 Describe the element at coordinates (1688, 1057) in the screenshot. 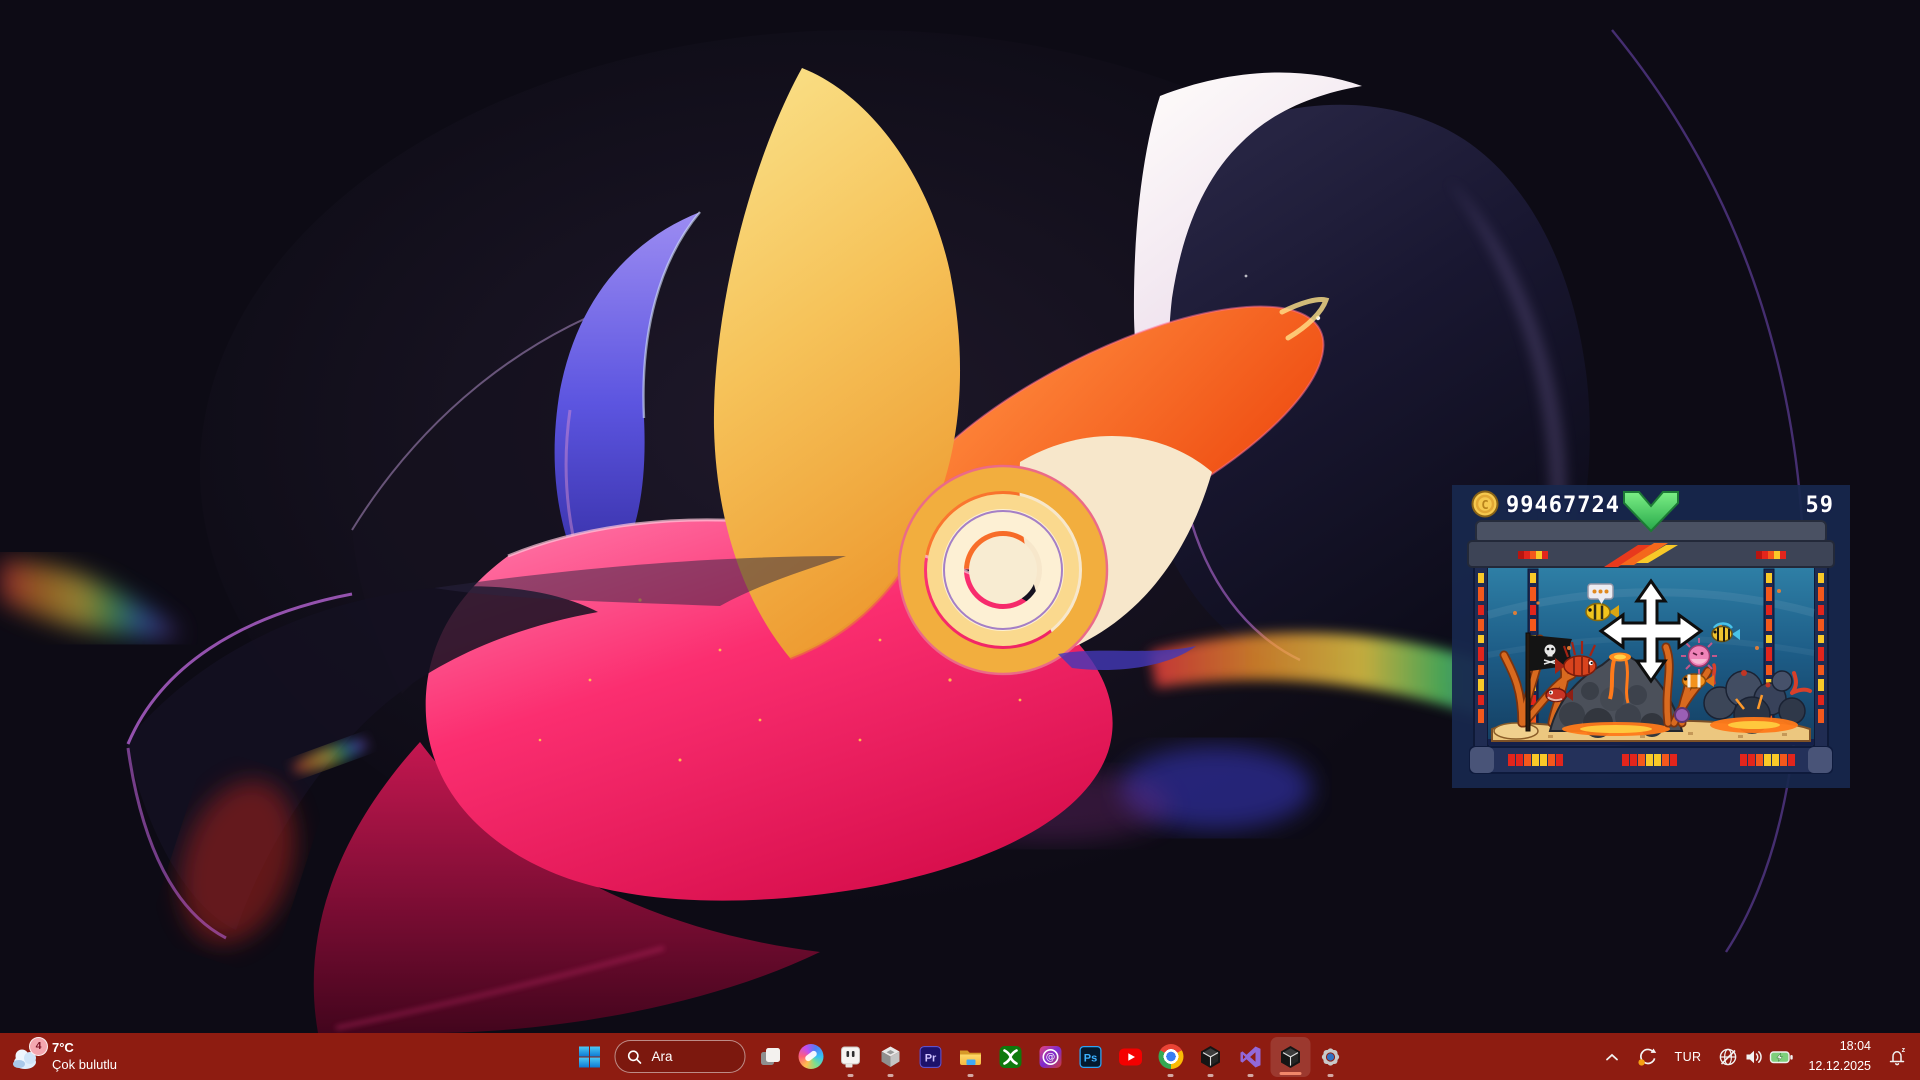

I see `language-indicator: TUR` at that location.